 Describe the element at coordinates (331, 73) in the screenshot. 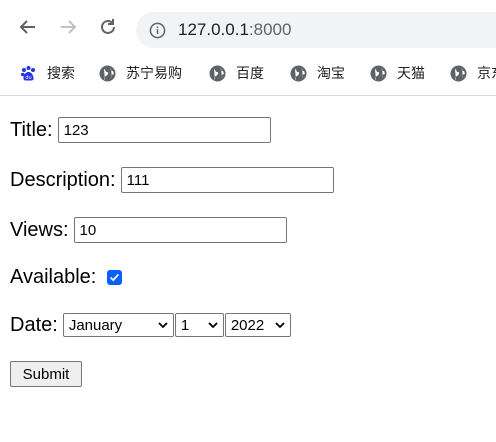

I see `bookmark-label: 淘宝` at that location.